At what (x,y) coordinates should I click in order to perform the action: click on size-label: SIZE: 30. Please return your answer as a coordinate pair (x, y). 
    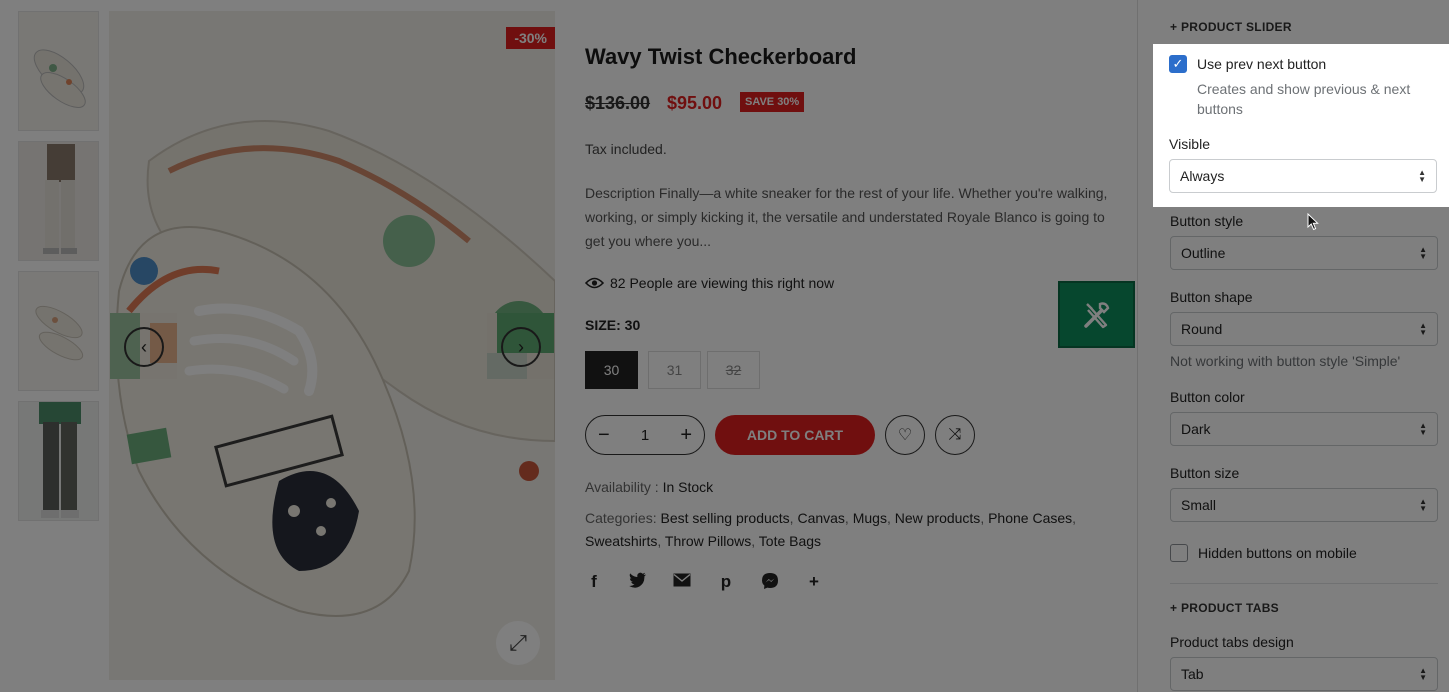
    Looking at the image, I should click on (613, 325).